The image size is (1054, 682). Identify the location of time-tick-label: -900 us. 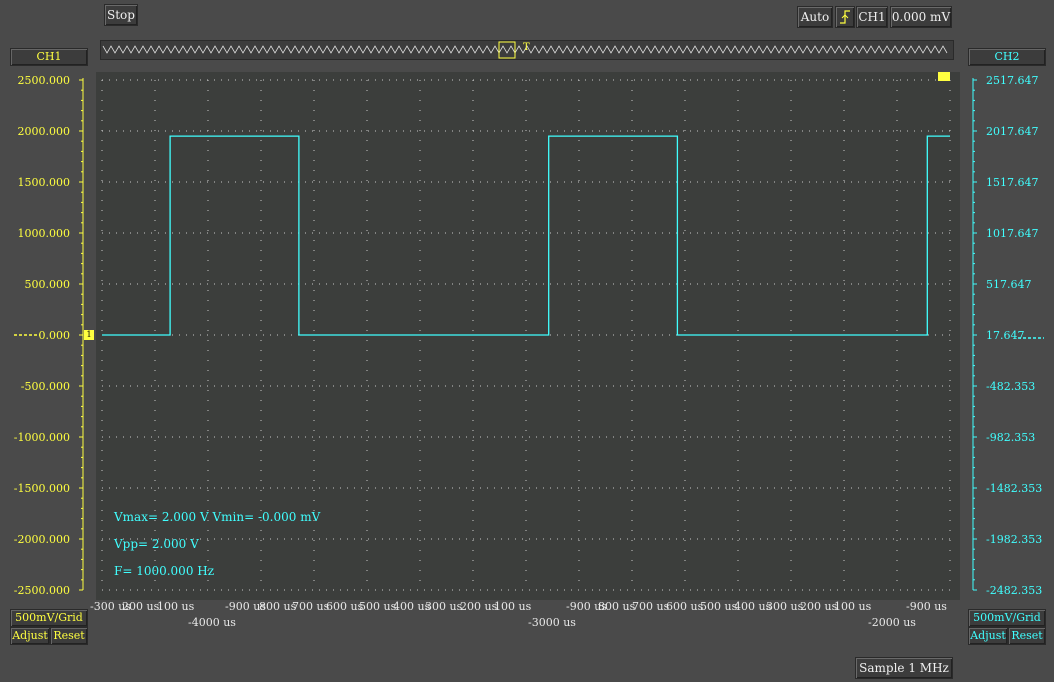
(926, 606).